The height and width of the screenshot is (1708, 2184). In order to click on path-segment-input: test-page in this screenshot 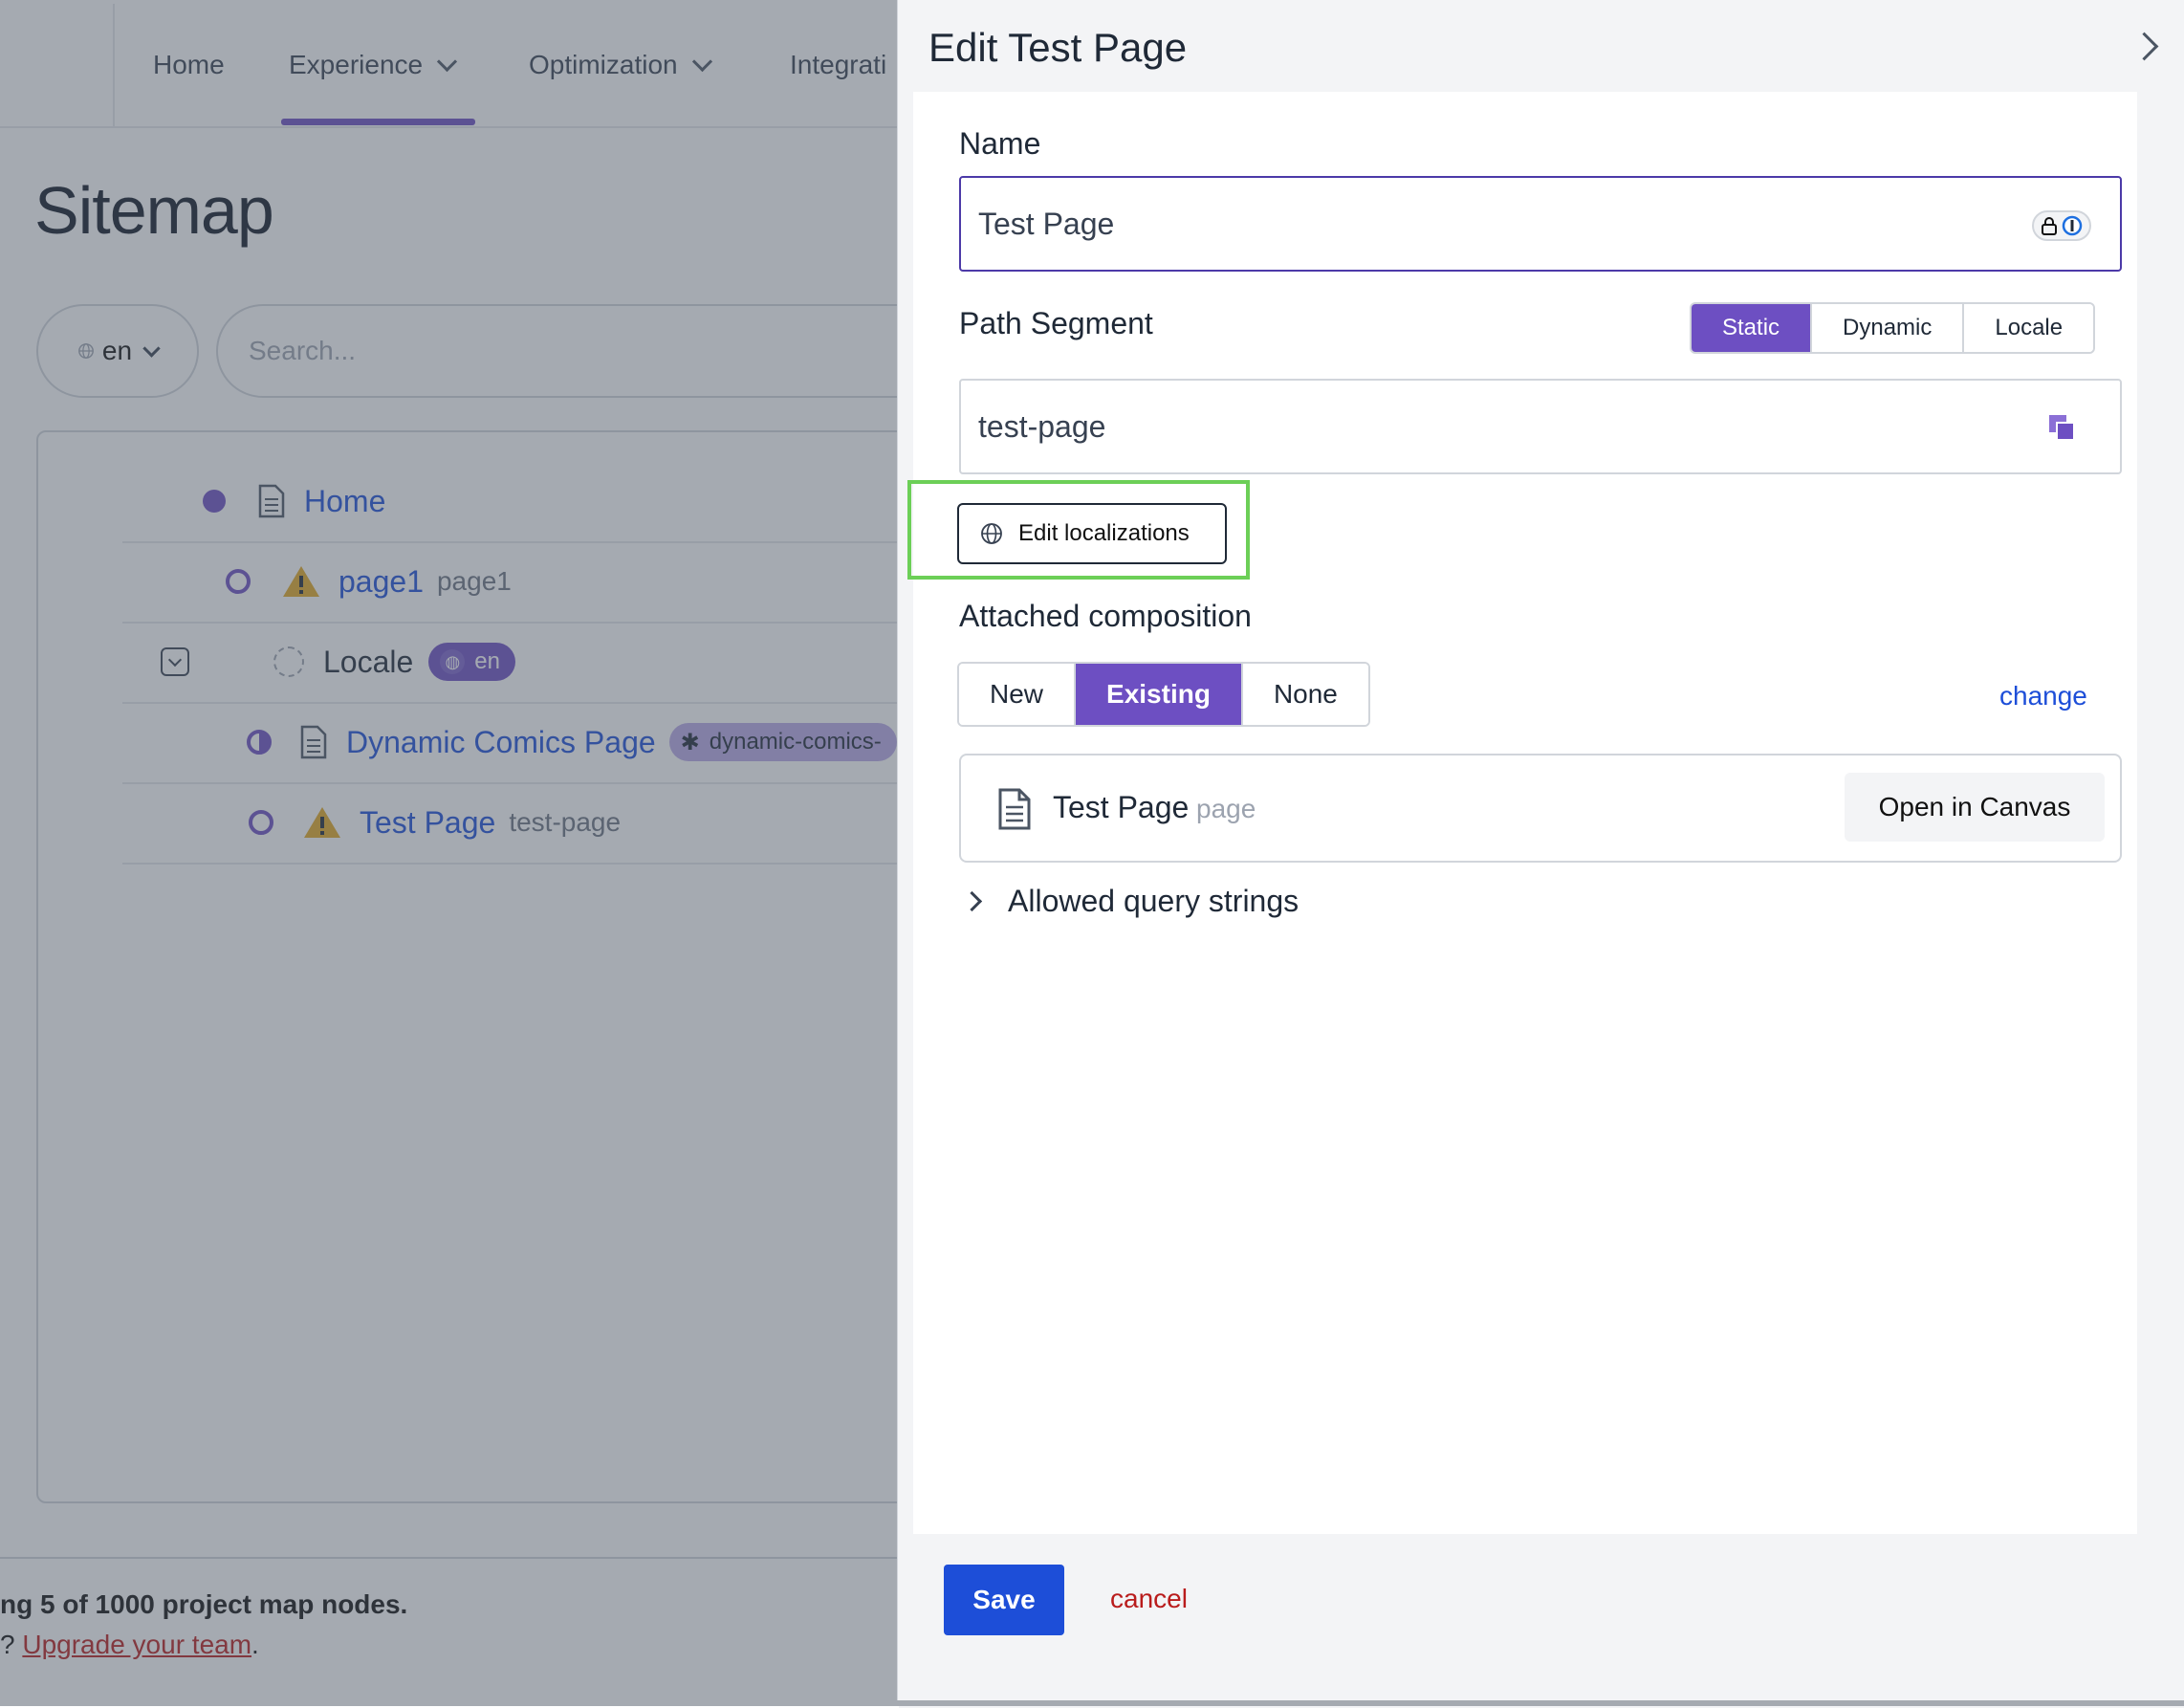, I will do `click(1540, 426)`.